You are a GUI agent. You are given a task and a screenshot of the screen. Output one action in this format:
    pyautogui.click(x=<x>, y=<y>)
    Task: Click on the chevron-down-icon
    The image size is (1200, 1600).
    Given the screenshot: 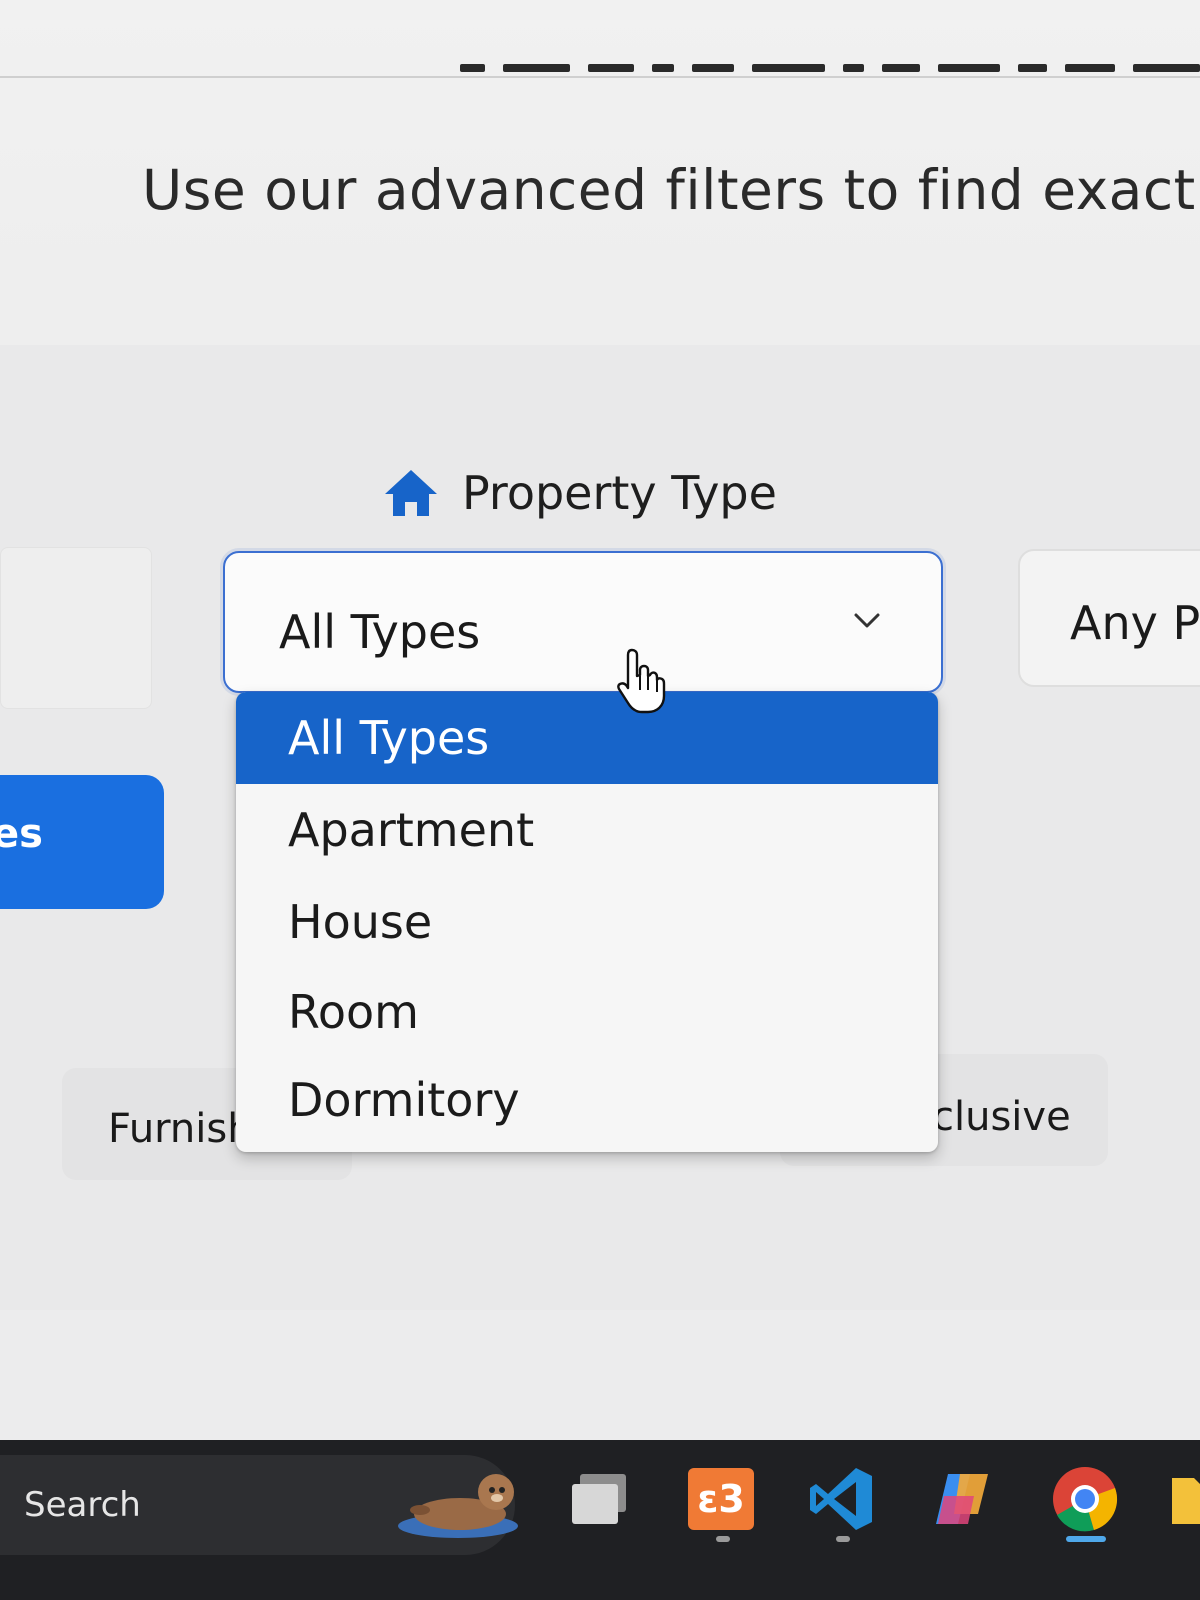 What is the action you would take?
    pyautogui.click(x=867, y=620)
    